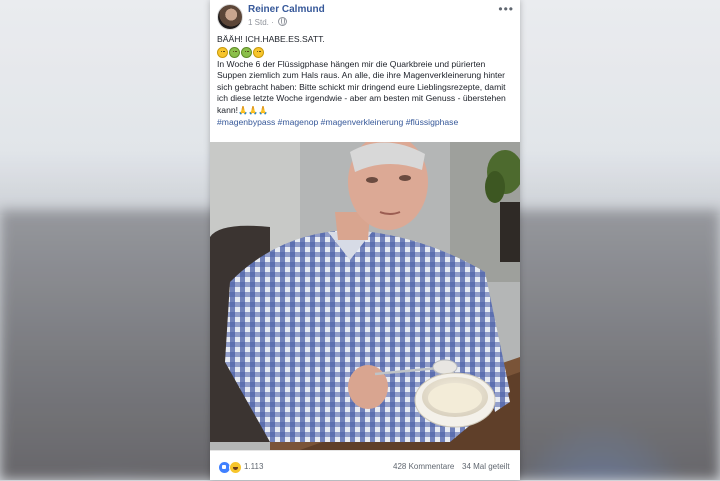 Image resolution: width=720 pixels, height=481 pixels. I want to click on reaction-count: 1.113, so click(253, 466).